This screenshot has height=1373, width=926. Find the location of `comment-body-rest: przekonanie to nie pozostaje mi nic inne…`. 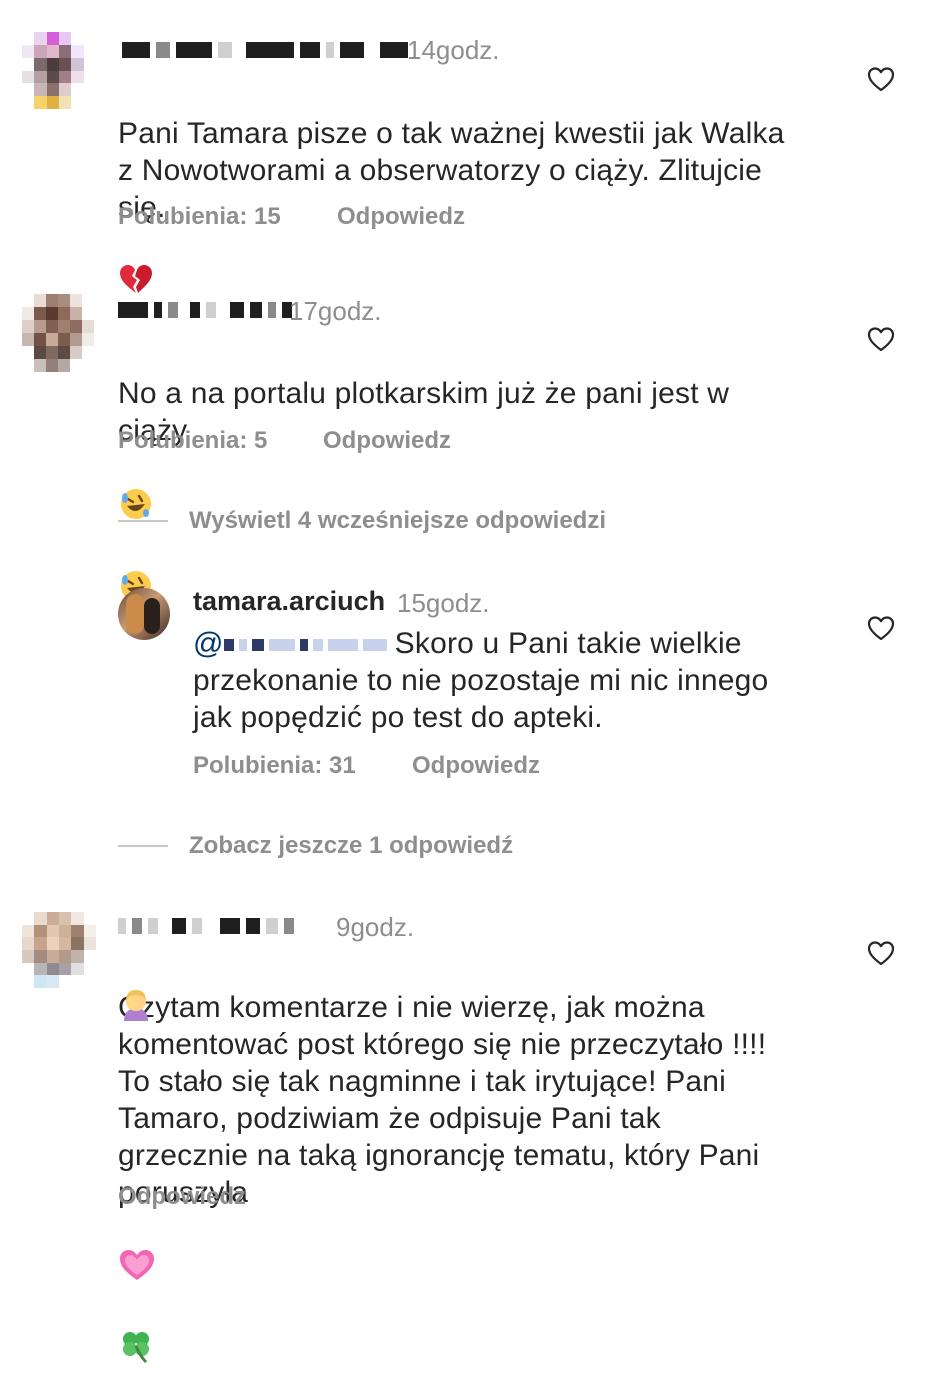

comment-body-rest: przekonanie to nie pozostaje mi nic inne… is located at coordinates (481, 699).